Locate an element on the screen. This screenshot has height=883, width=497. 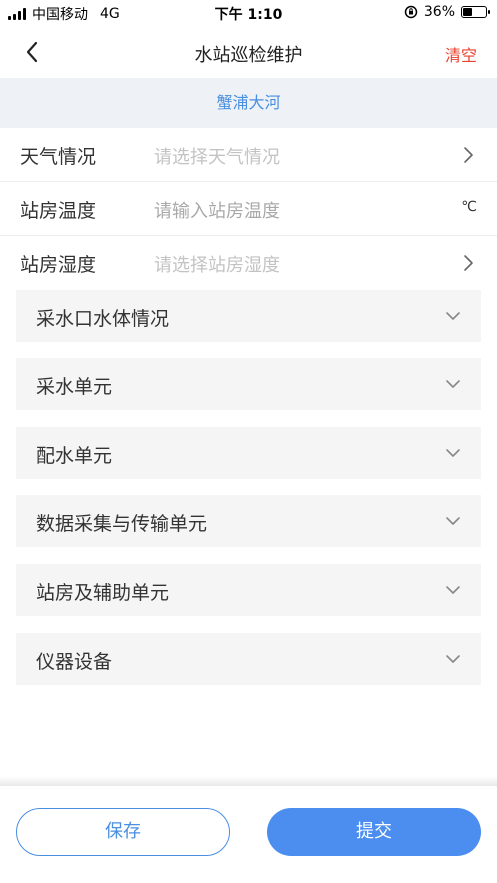
room-humidity-label: 站房湿度 is located at coordinates (58, 265).